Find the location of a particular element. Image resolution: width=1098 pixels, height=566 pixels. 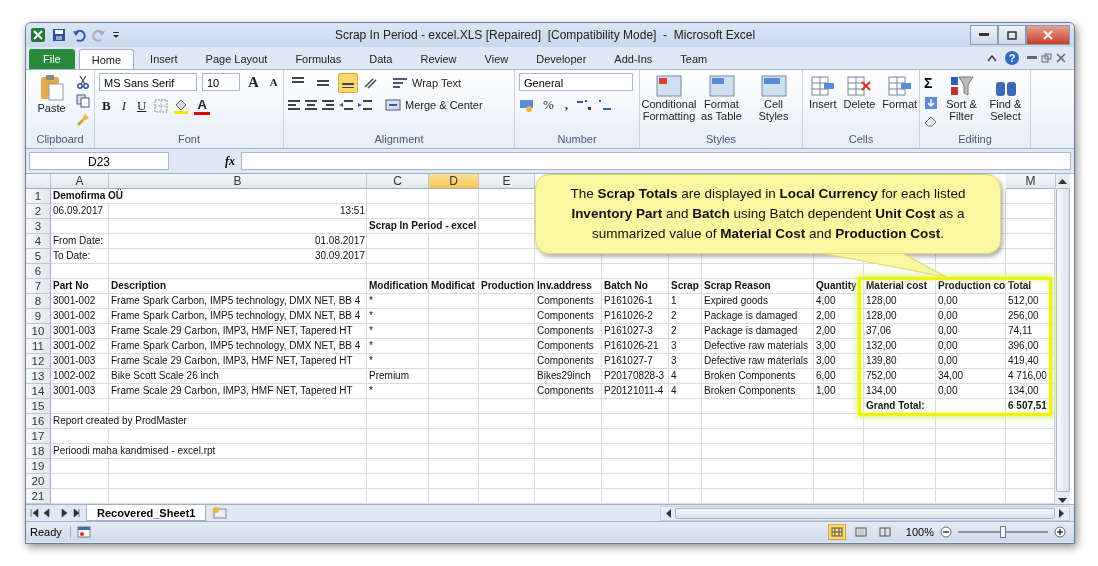

percent-button: % is located at coordinates (548, 105).